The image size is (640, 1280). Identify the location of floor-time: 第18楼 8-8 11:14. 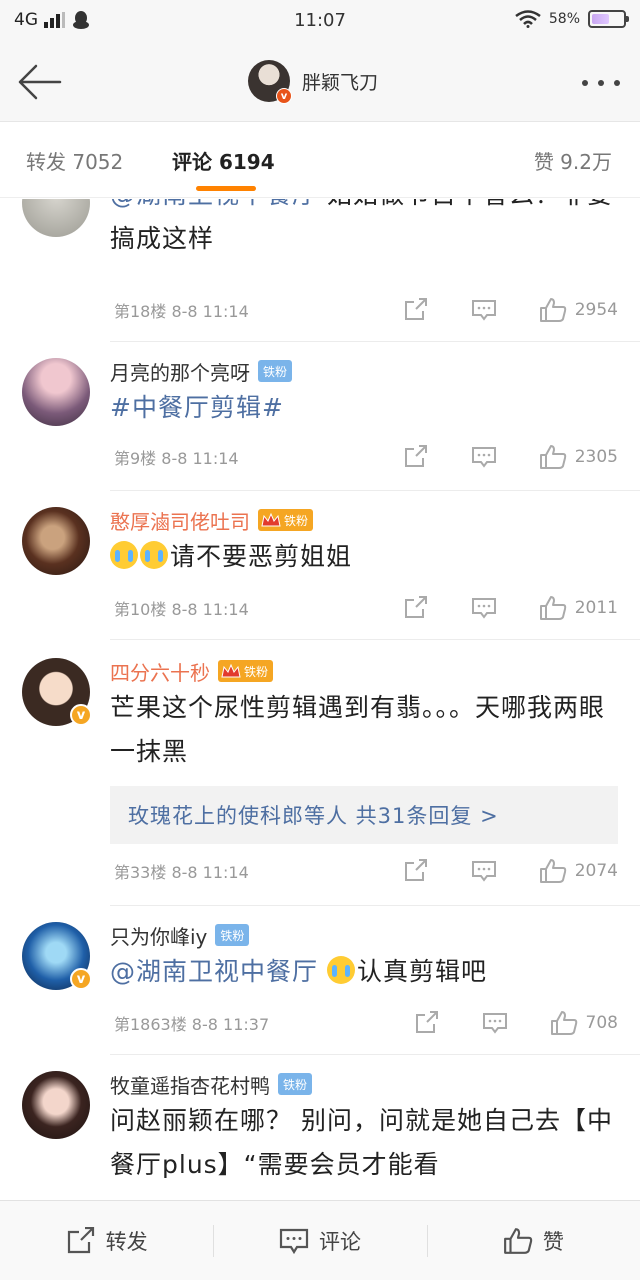
(181, 311).